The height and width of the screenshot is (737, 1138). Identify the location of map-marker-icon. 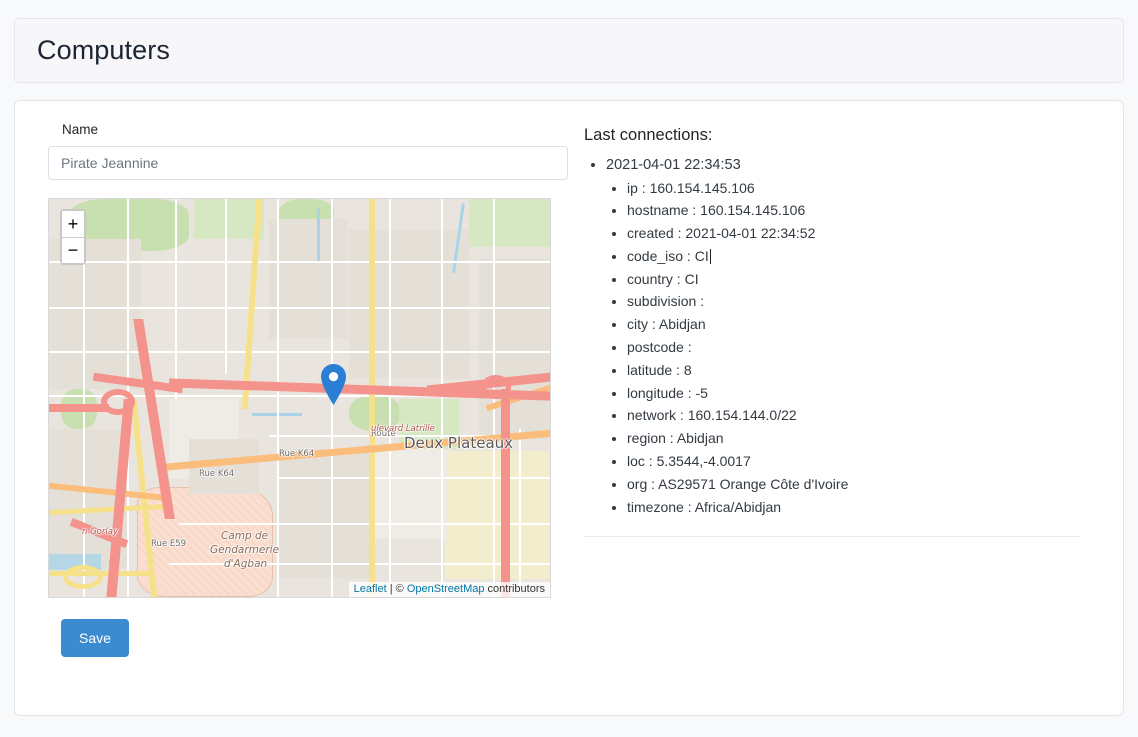
(333, 384).